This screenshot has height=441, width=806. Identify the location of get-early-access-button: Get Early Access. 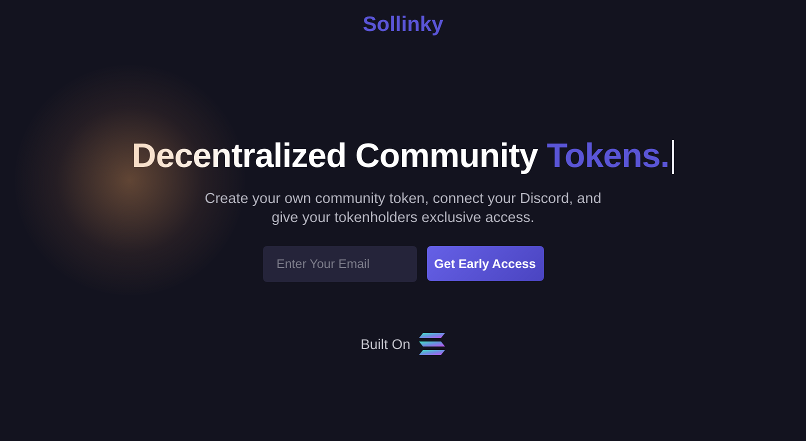
(485, 263).